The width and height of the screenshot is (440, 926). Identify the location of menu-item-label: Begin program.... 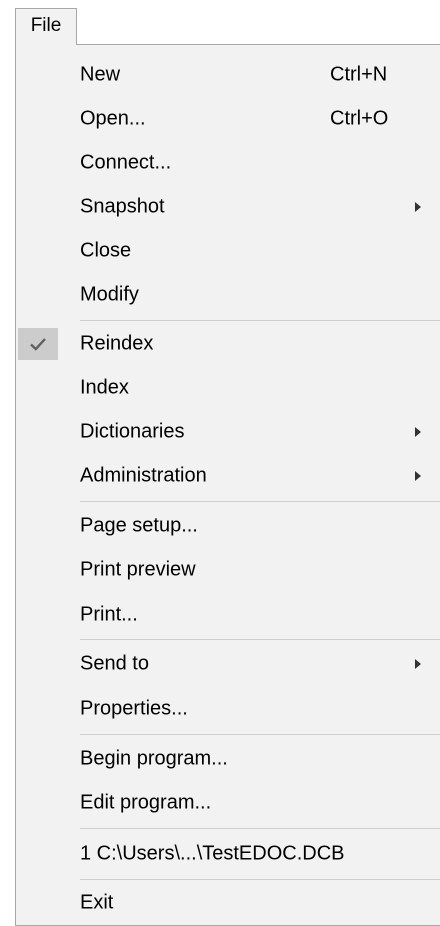
(154, 758).